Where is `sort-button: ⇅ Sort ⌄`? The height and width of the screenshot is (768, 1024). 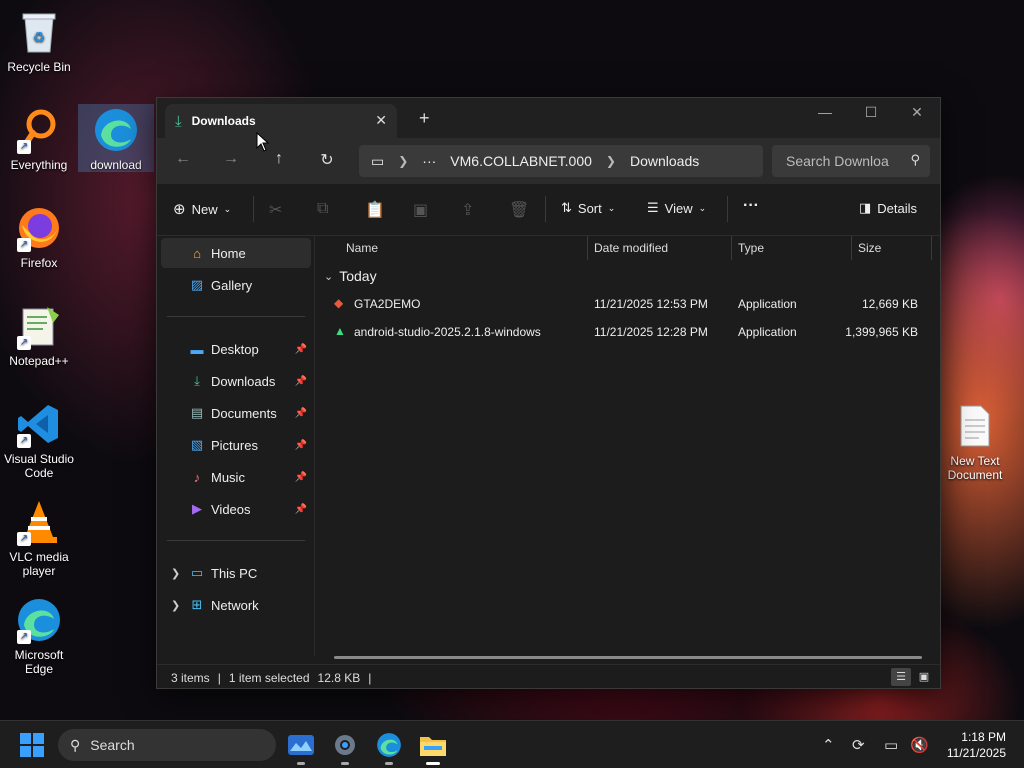 sort-button: ⇅ Sort ⌄ is located at coordinates (588, 208).